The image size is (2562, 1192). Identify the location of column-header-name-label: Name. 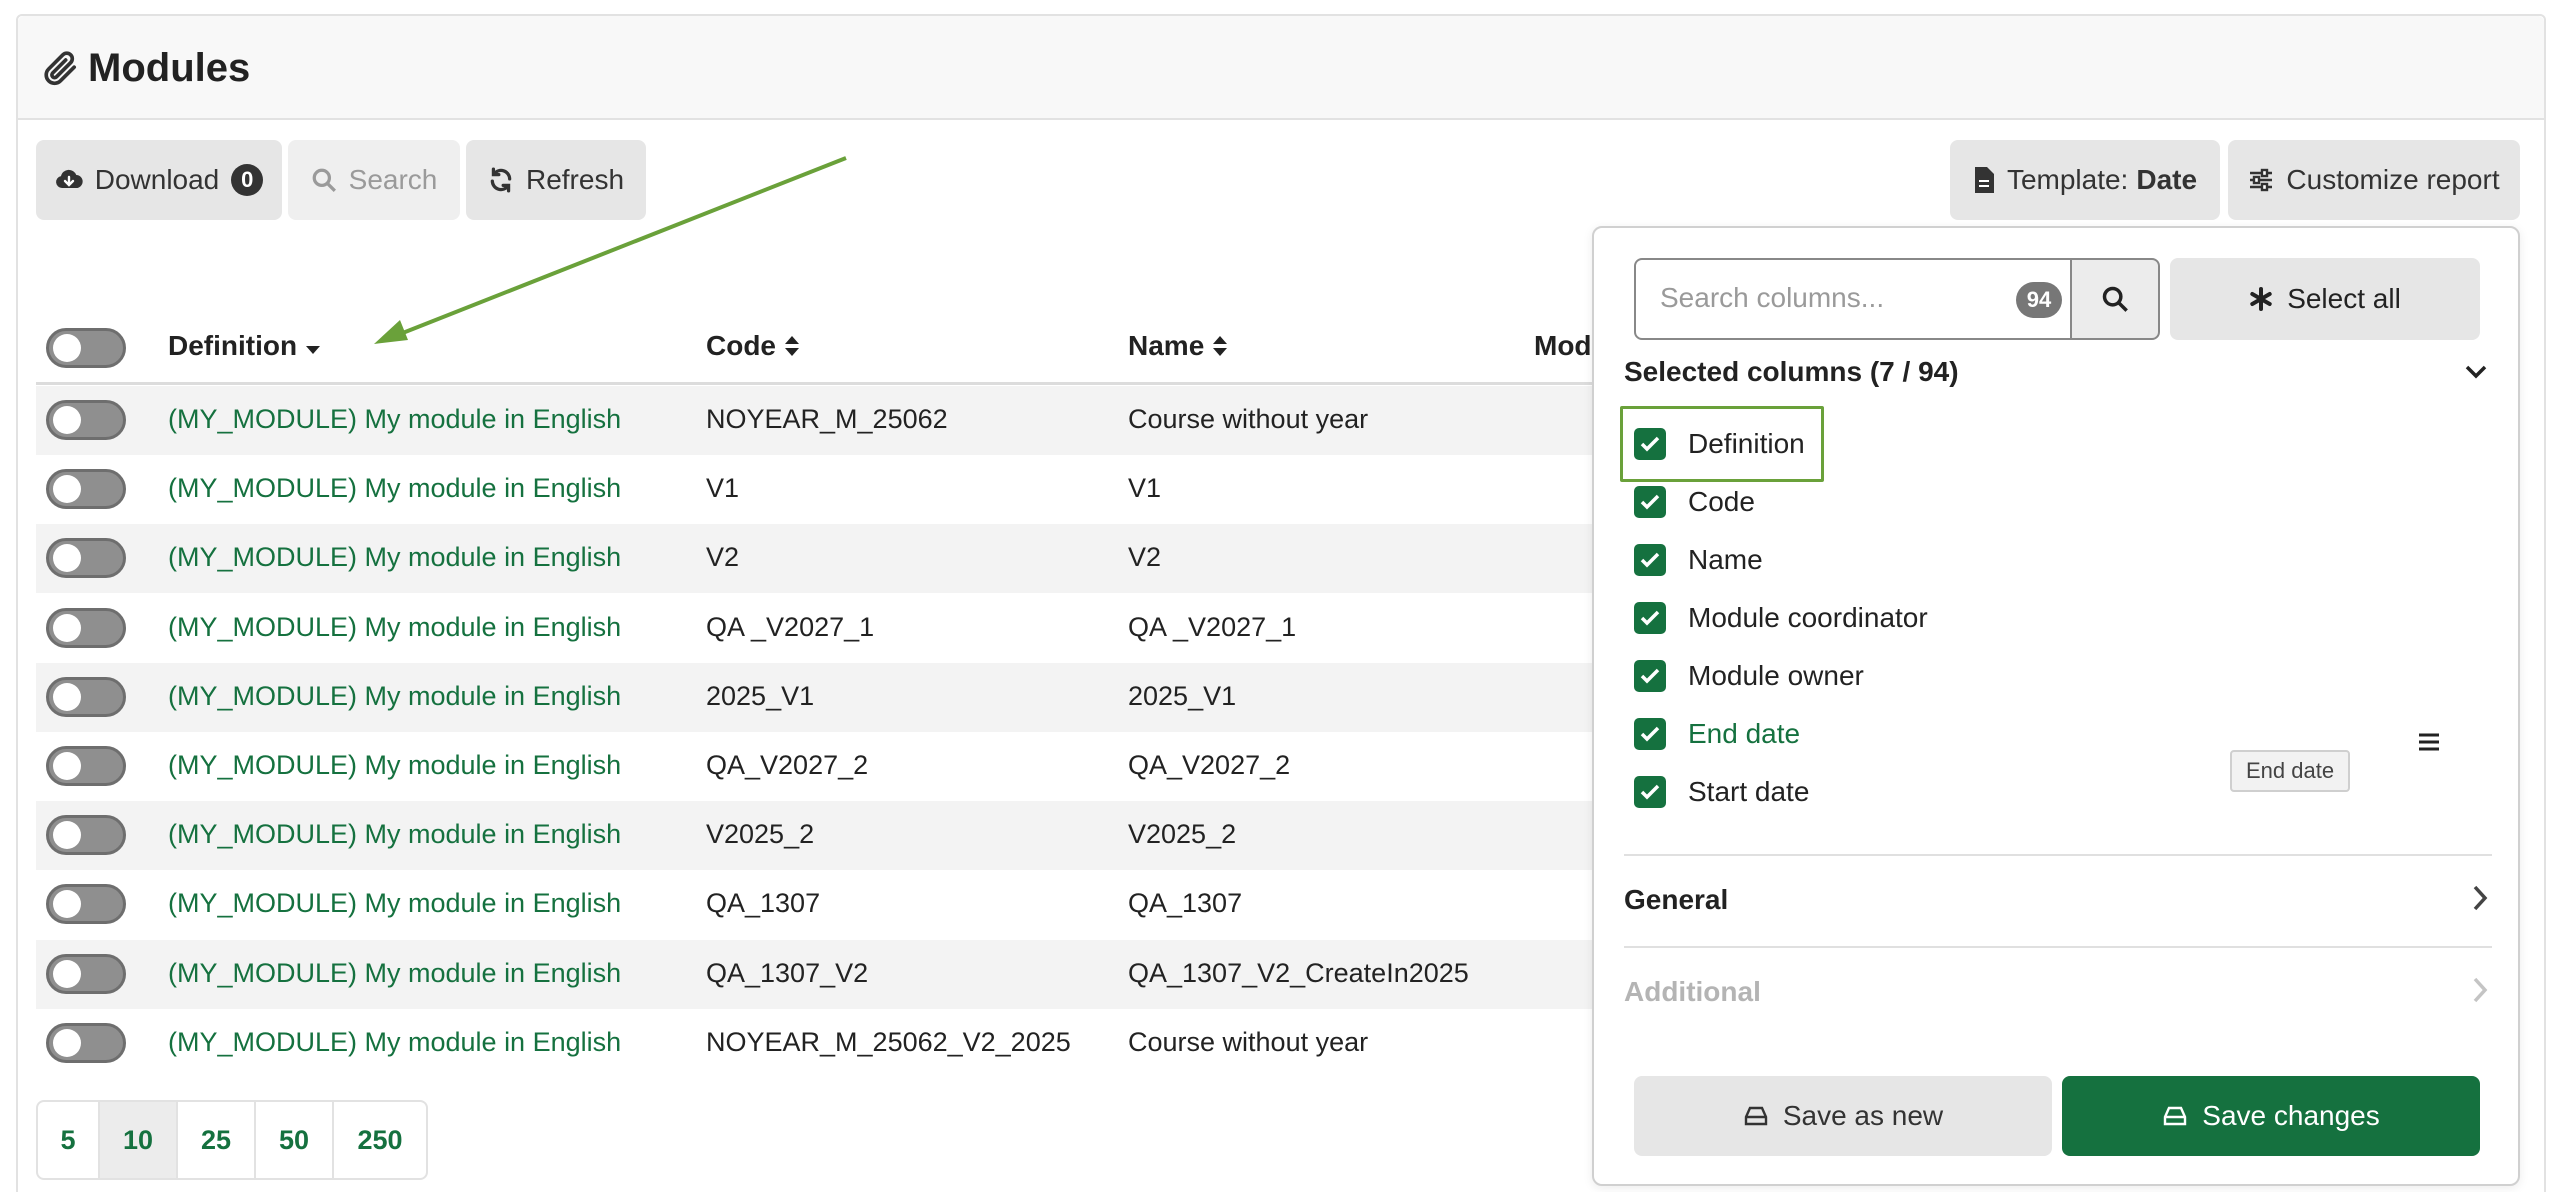
(1166, 345).